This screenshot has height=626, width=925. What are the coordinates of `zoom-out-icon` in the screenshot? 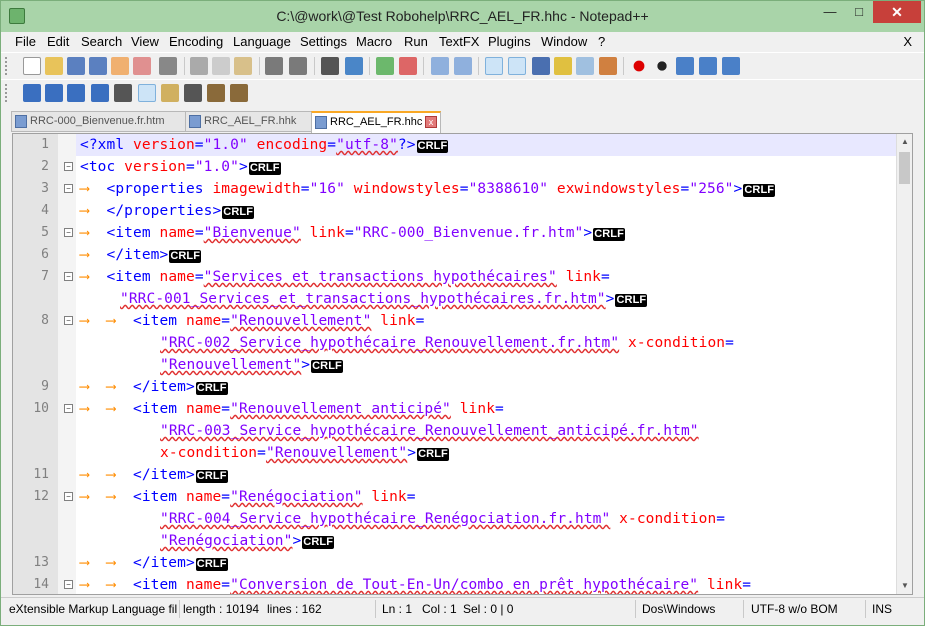 It's located at (408, 66).